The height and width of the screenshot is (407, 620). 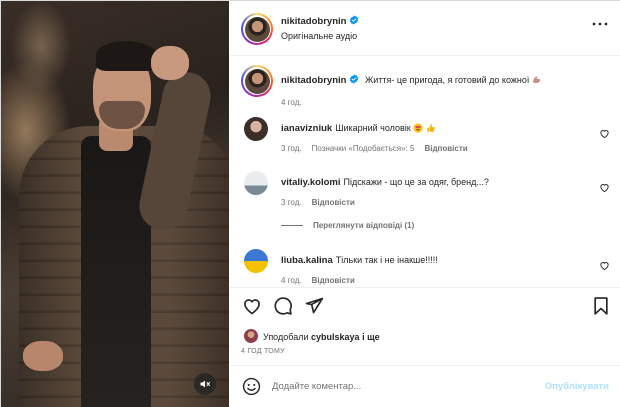 What do you see at coordinates (373, 128) in the screenshot?
I see `comment-text: Шикарний чоловік` at bounding box center [373, 128].